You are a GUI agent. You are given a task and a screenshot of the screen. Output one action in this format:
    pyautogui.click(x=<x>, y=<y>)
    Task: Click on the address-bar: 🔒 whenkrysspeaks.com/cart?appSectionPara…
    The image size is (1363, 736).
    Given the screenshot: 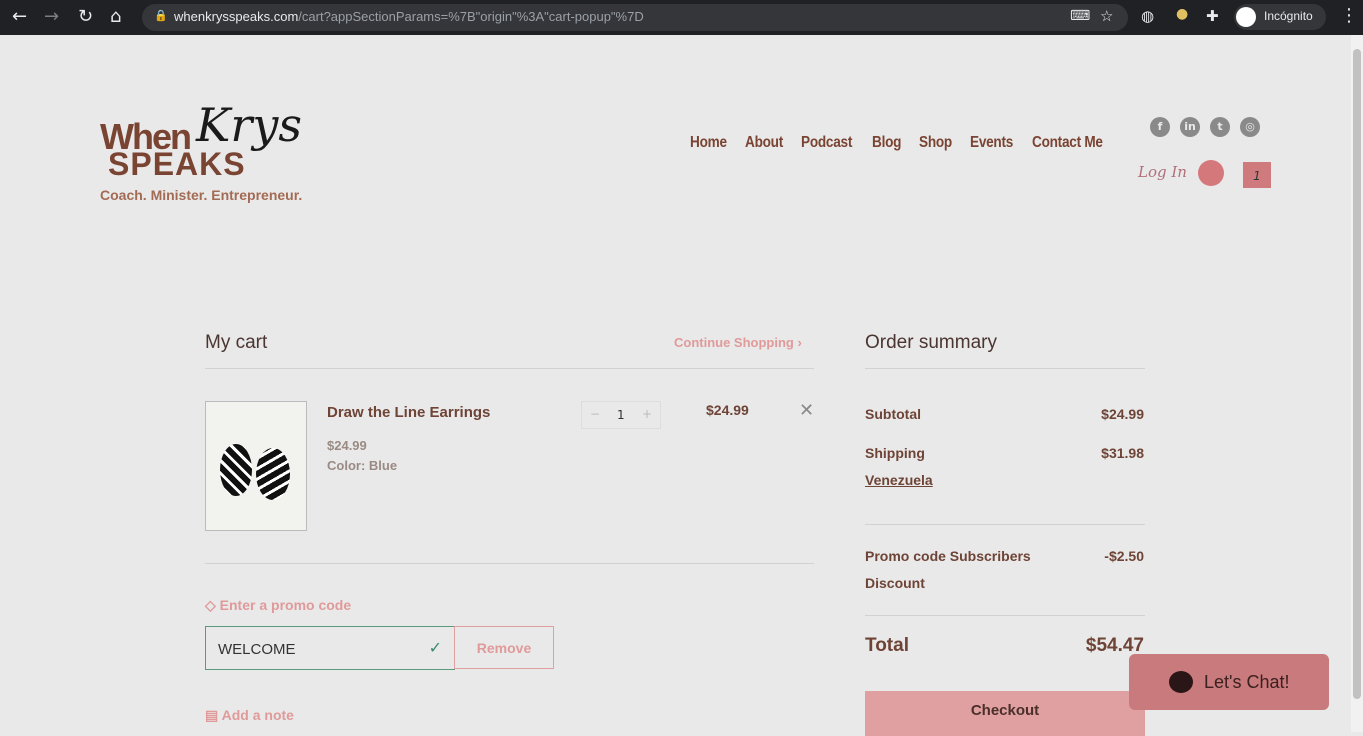 What is the action you would take?
    pyautogui.click(x=635, y=17)
    